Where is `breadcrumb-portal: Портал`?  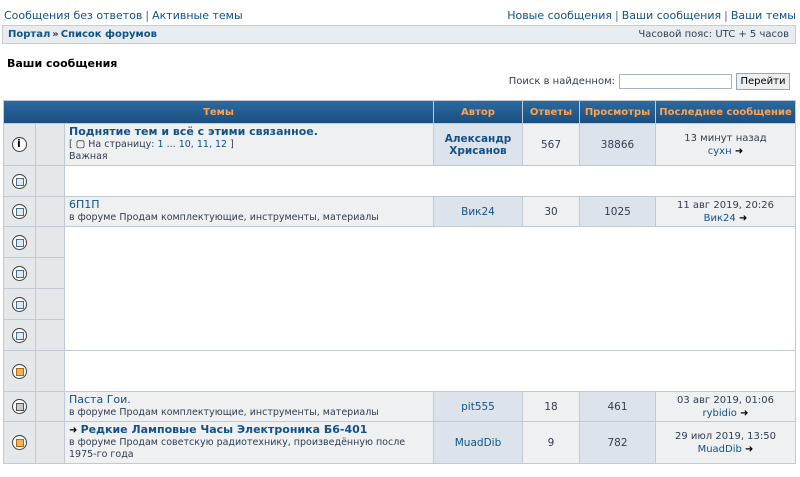 breadcrumb-portal: Портал is located at coordinates (29, 34).